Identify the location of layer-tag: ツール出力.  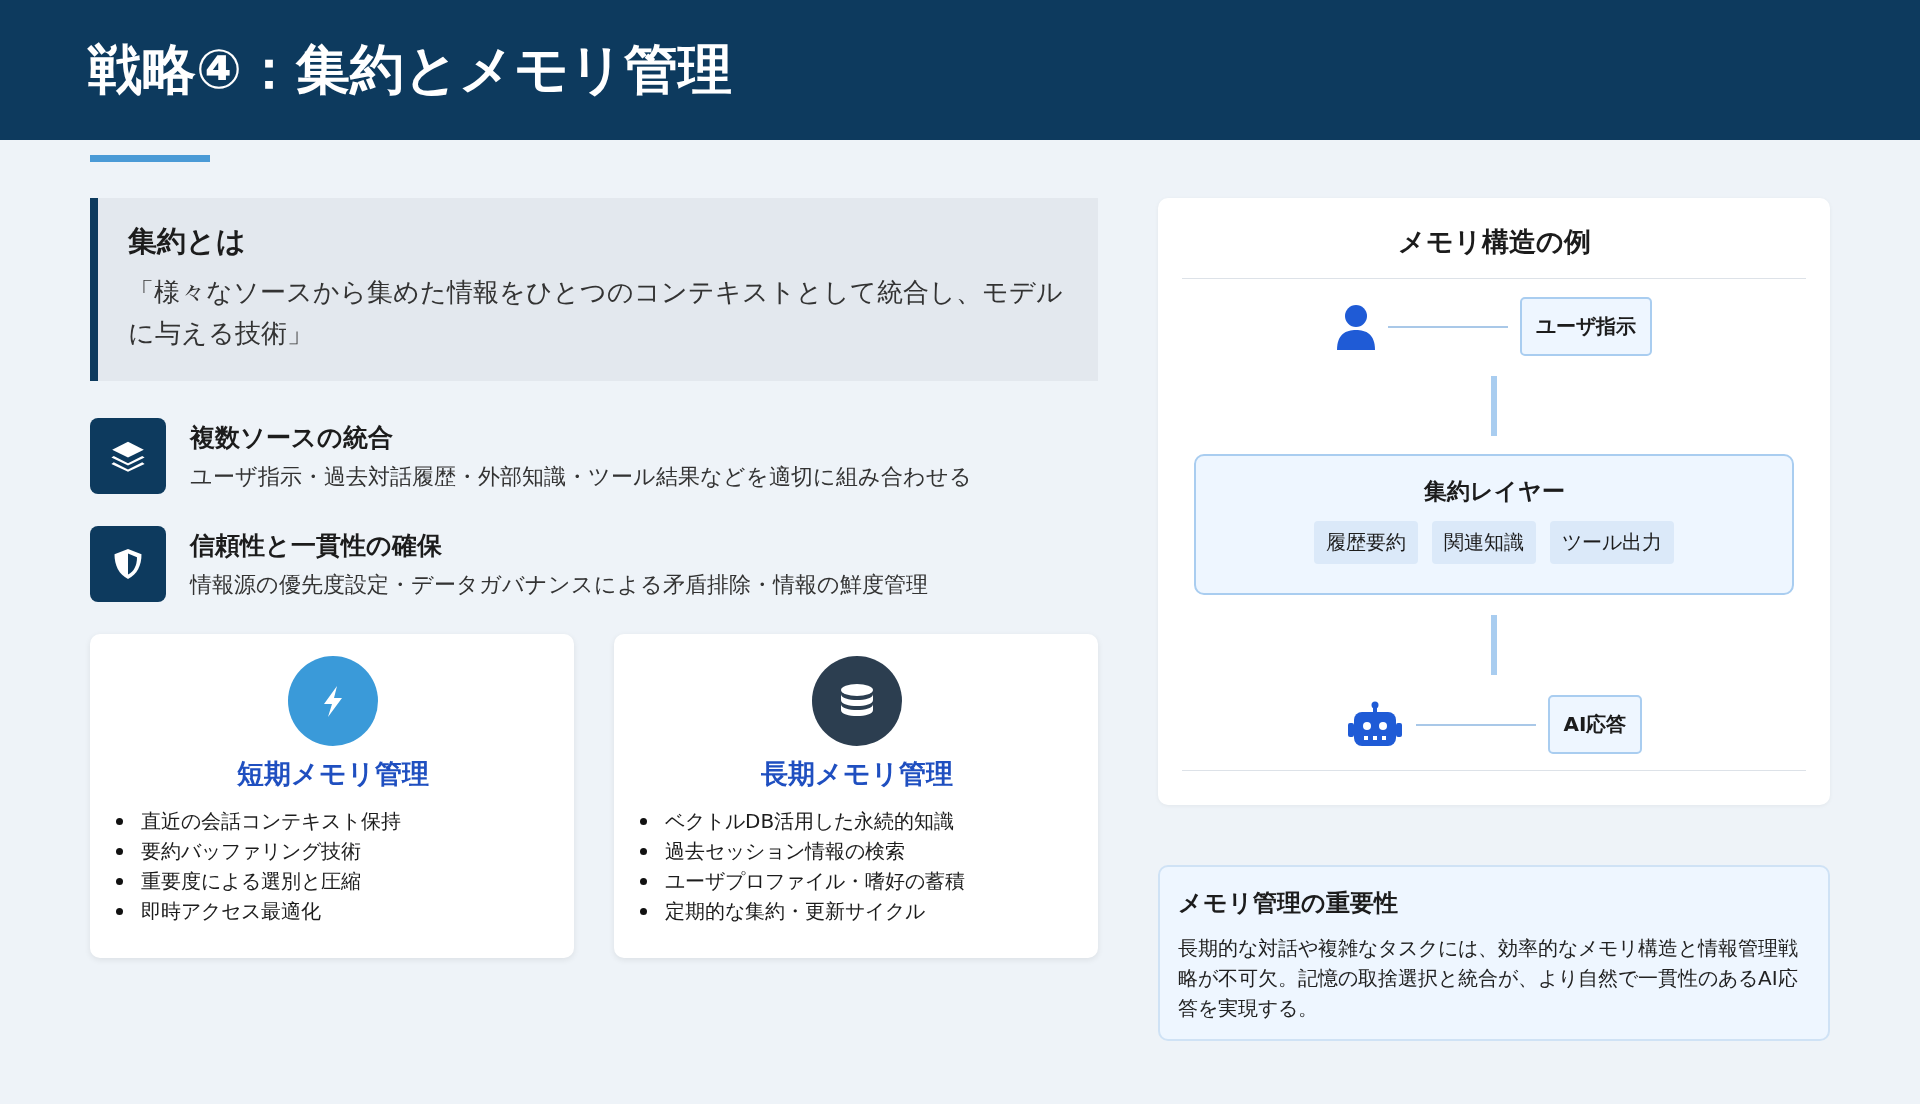
(1612, 542).